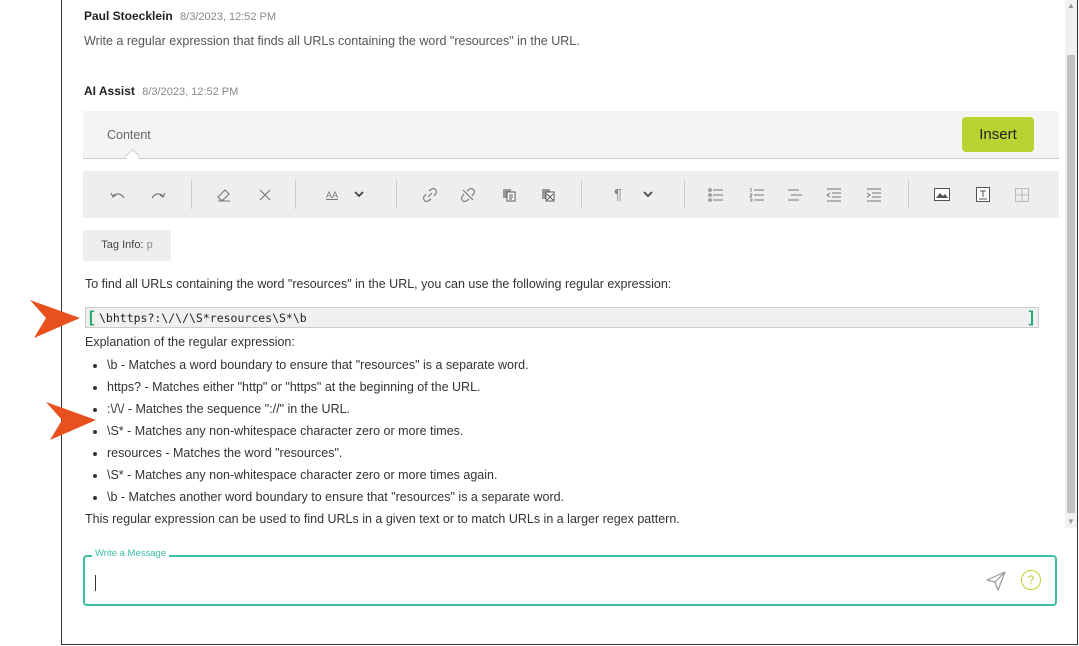 This screenshot has width=1079, height=646. Describe the element at coordinates (716, 194) in the screenshot. I see `bulleted-list-icon` at that location.